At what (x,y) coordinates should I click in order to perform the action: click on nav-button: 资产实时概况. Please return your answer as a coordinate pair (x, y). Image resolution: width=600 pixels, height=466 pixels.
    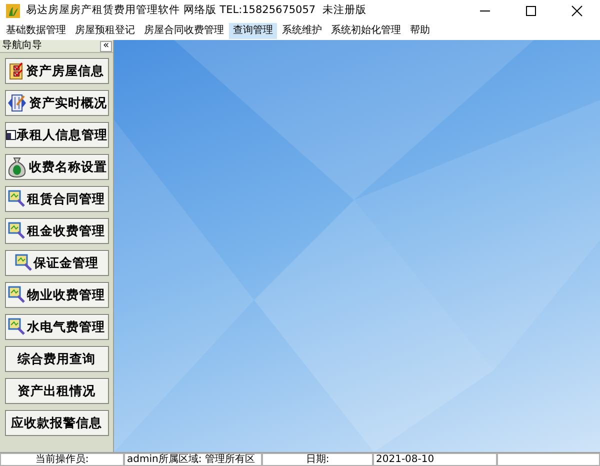
    Looking at the image, I should click on (56, 103).